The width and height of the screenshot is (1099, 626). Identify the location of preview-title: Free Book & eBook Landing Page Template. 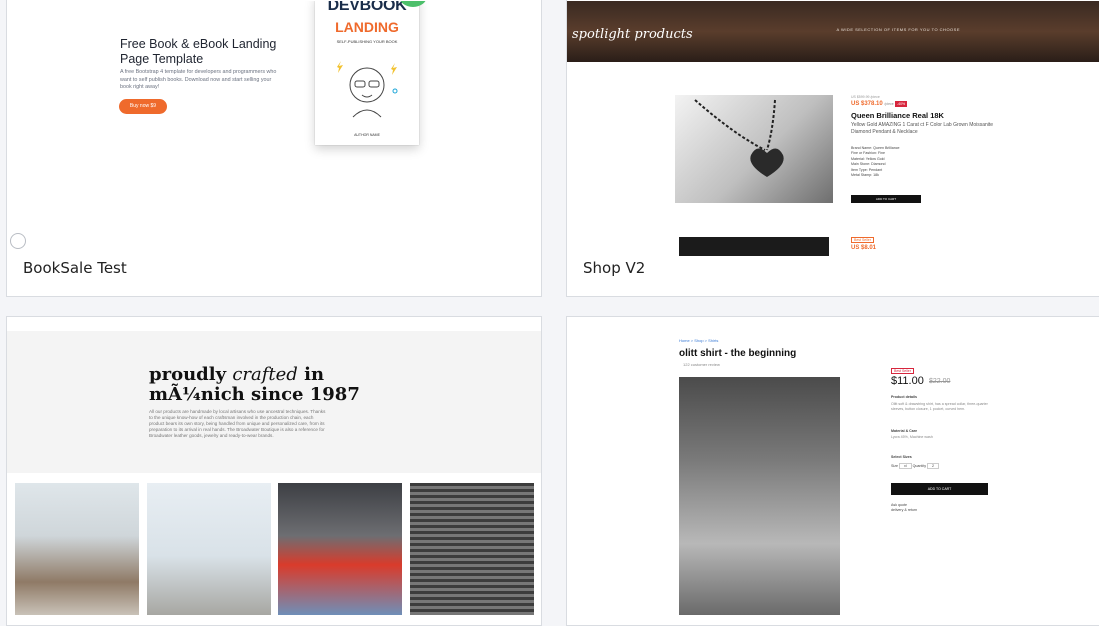
(198, 51).